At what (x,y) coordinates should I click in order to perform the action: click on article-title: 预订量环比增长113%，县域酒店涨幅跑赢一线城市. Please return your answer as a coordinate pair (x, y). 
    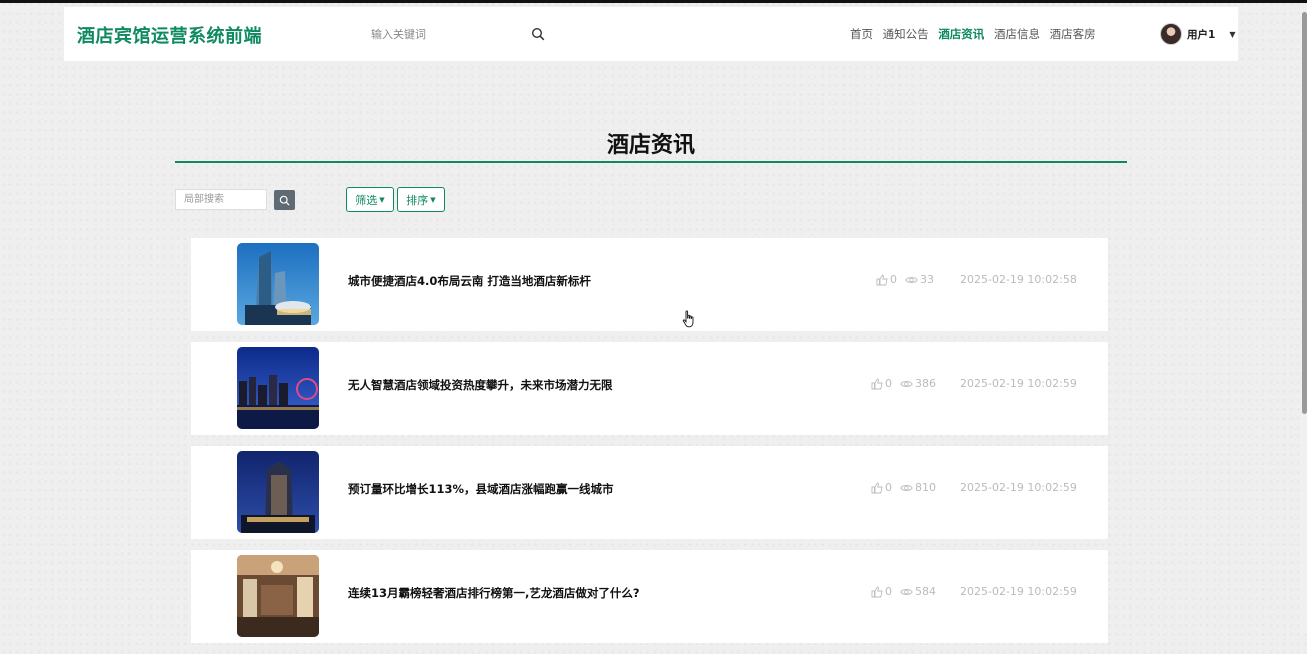
    Looking at the image, I should click on (481, 489).